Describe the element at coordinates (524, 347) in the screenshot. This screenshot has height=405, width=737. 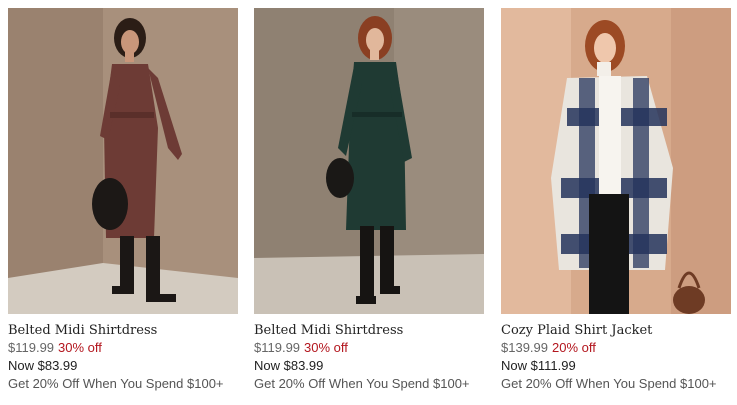
I see `original-price: $139.99` at that location.